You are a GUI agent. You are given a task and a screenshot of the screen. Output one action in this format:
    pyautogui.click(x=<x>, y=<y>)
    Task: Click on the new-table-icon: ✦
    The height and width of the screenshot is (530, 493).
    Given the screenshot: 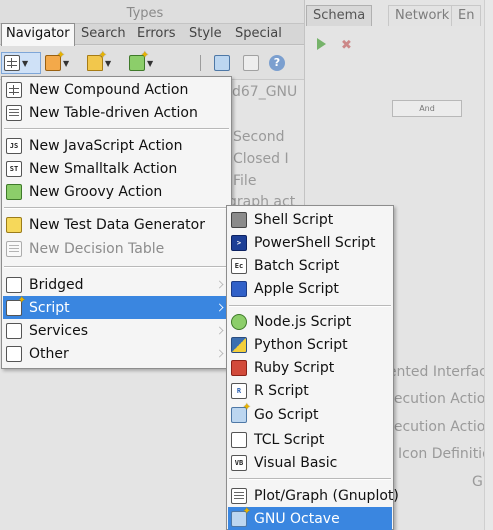 What is the action you would take?
    pyautogui.click(x=55, y=60)
    